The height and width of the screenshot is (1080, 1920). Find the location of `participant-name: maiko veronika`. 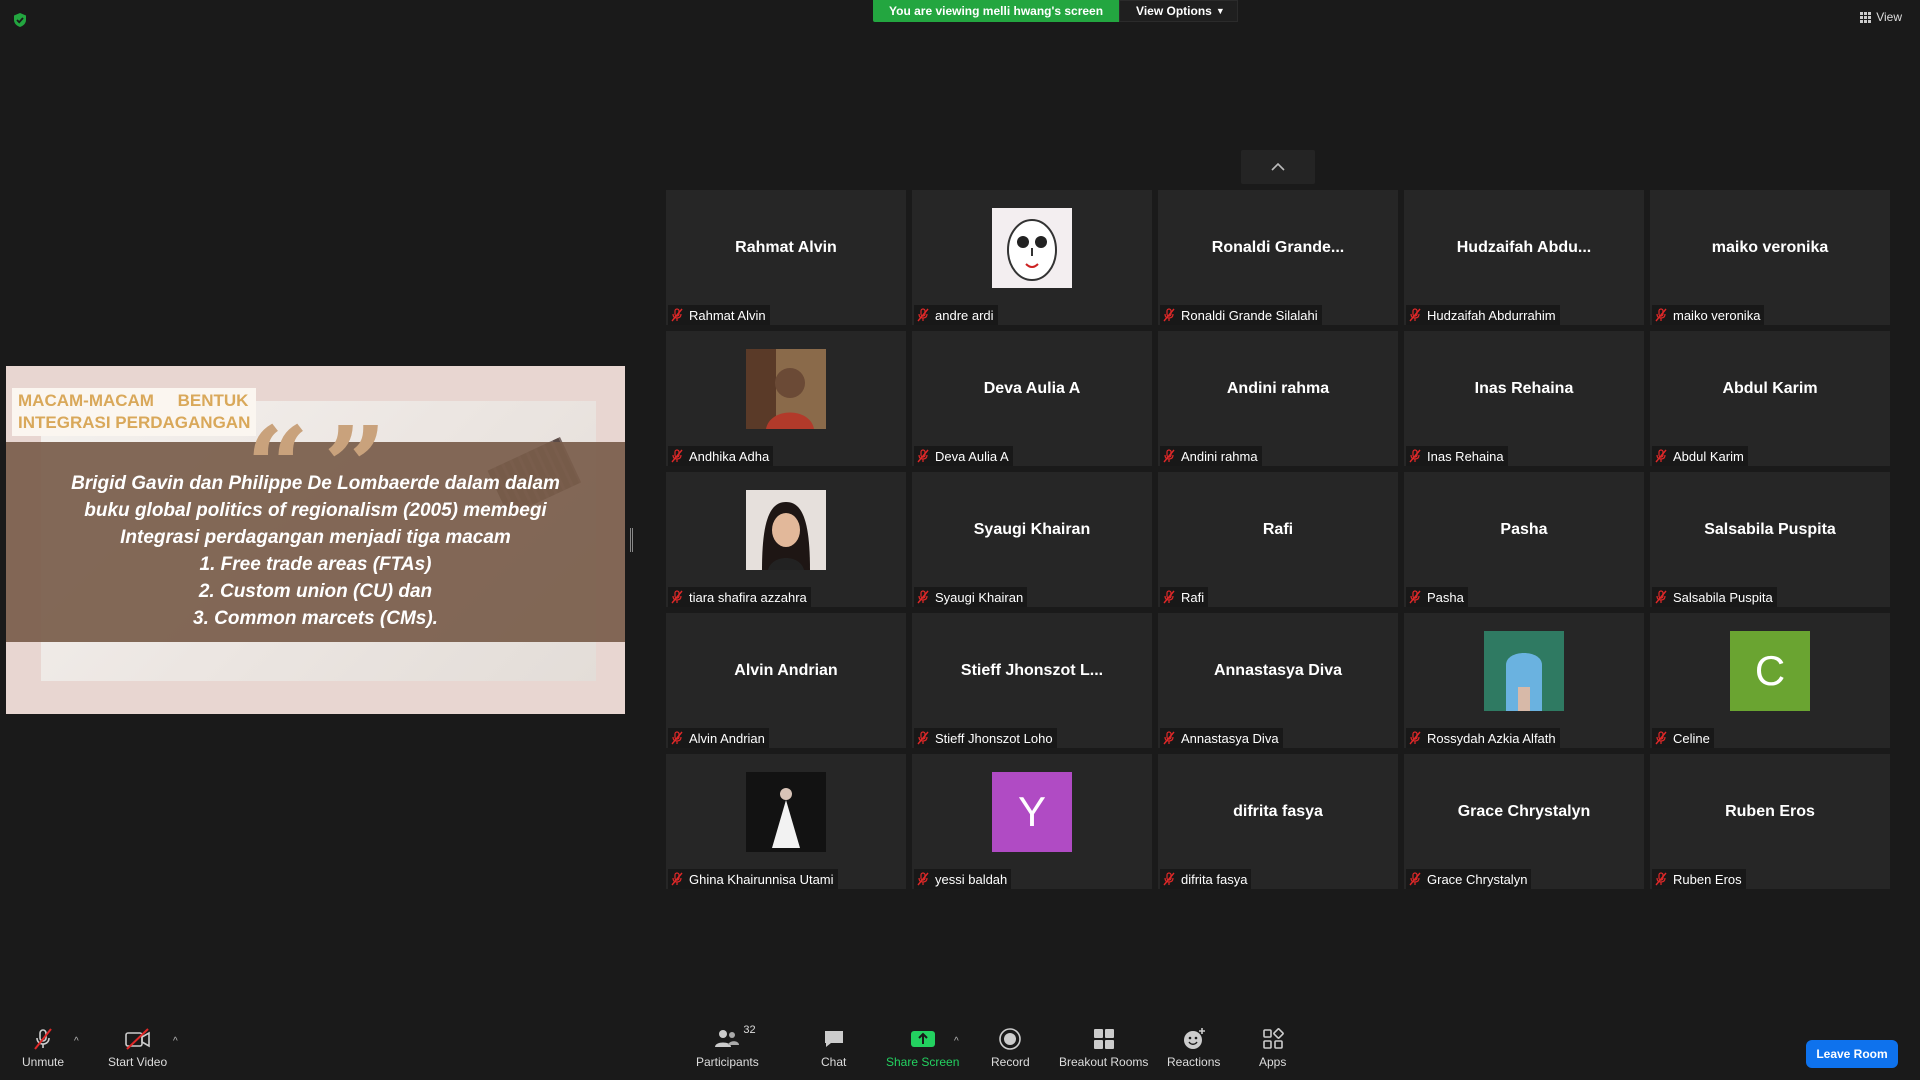

participant-name: maiko veronika is located at coordinates (1717, 315).